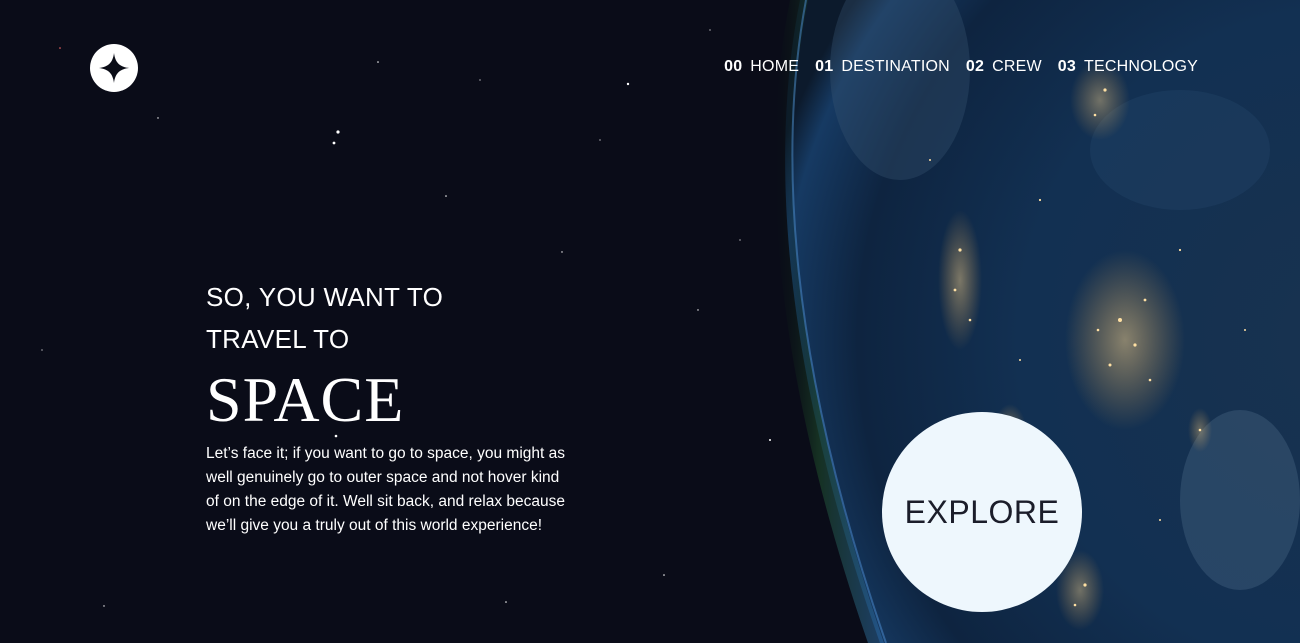 This screenshot has width=1300, height=643. I want to click on nav-item-label: HOME, so click(775, 66).